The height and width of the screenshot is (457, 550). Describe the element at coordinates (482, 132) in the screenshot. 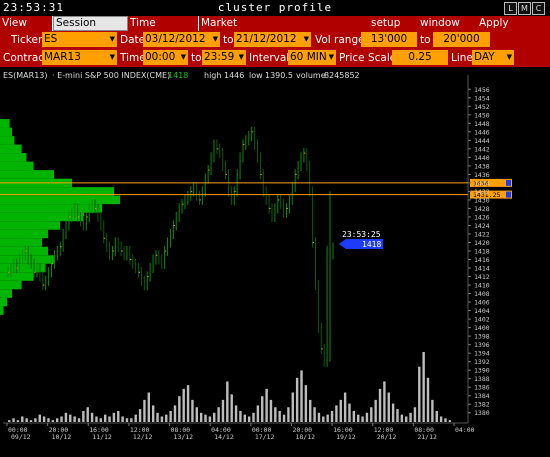

I see `price-tick-label: 1446` at that location.